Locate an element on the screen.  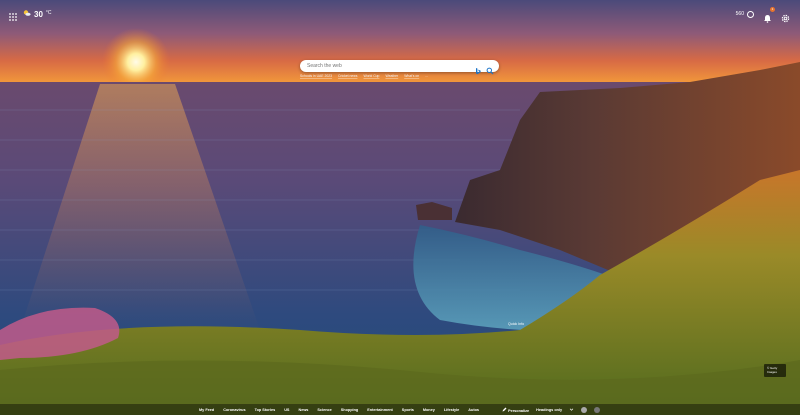
trending-link: Schools in UAE 2023 is located at coordinates (316, 76).